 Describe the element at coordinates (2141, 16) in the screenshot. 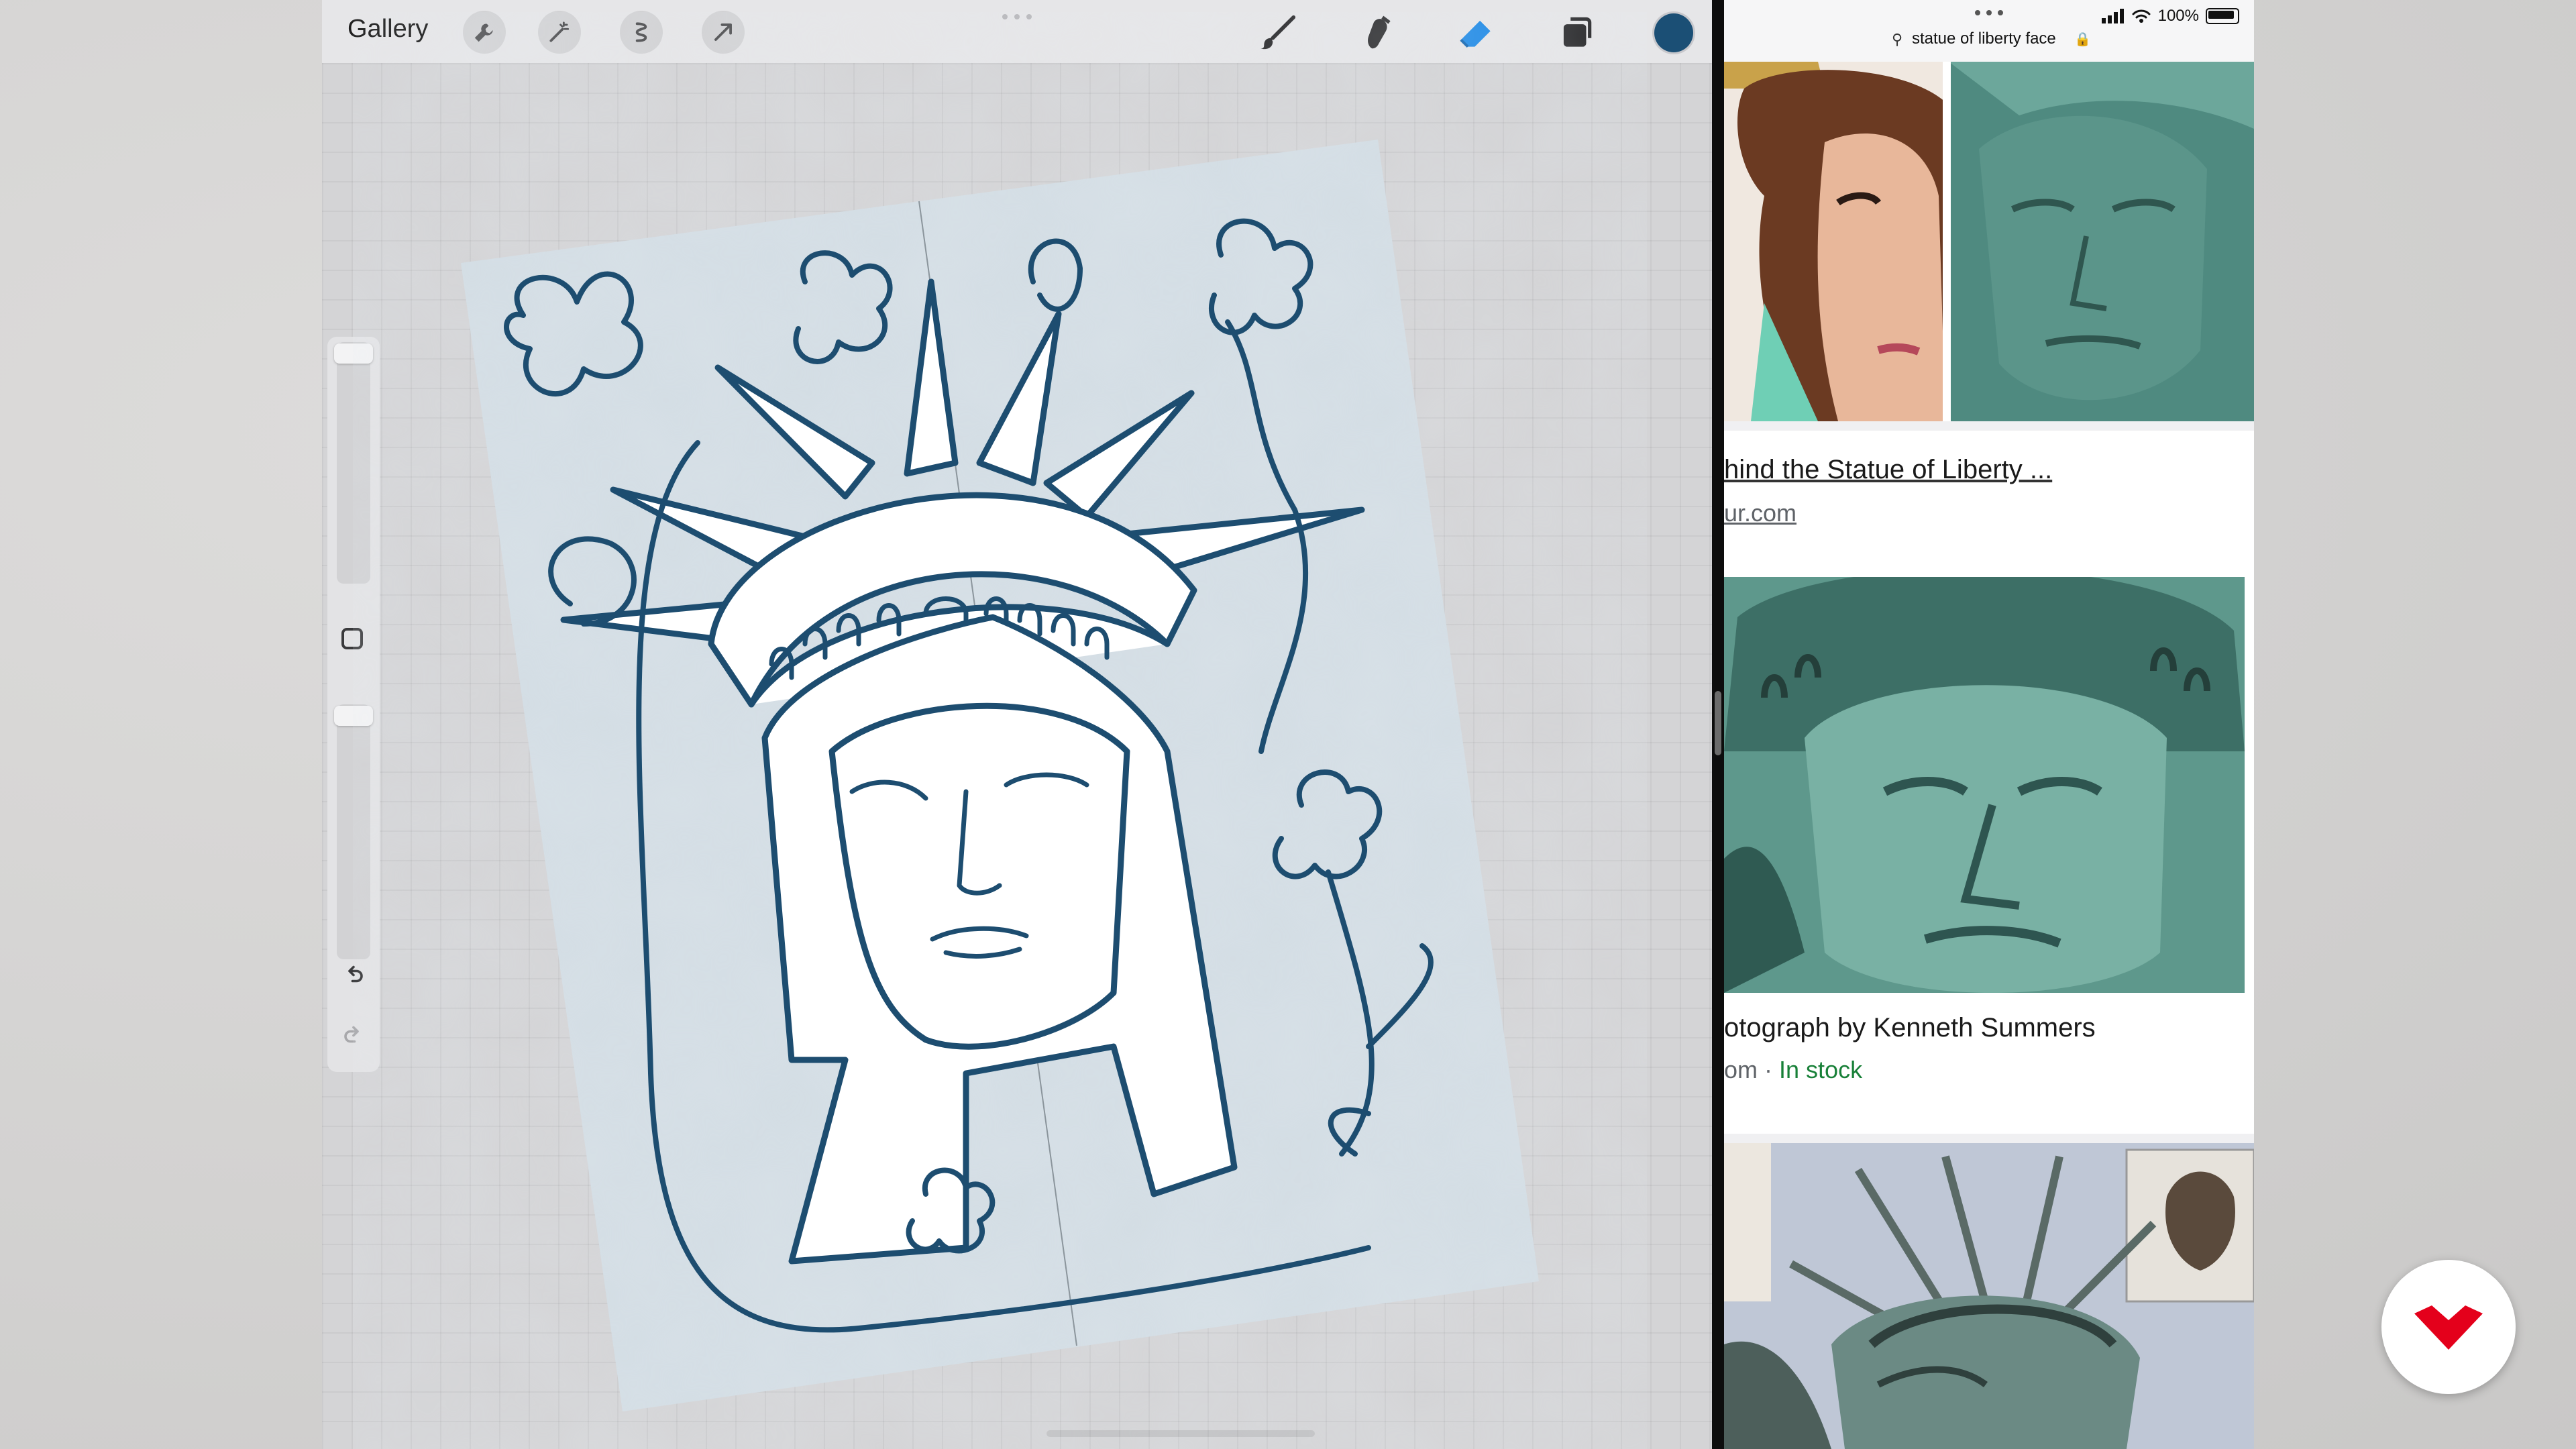

I see `wifi-icon` at that location.